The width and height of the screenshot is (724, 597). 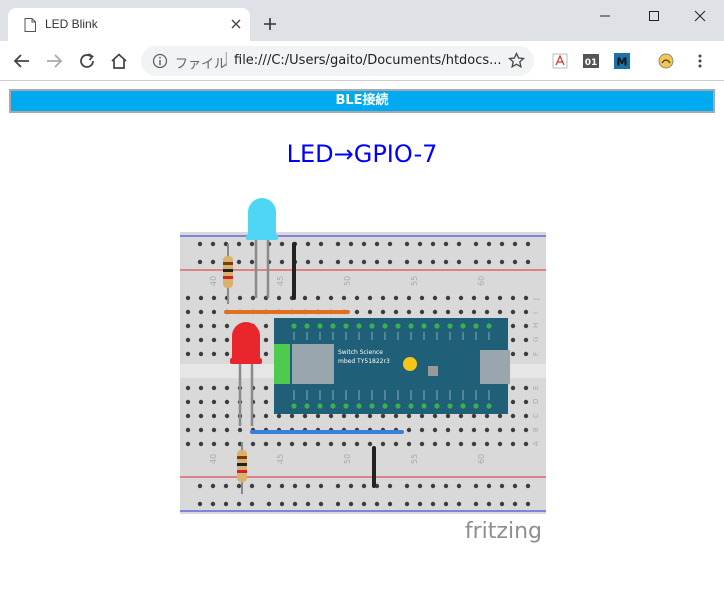 I want to click on new-tab-icon, so click(x=270, y=24).